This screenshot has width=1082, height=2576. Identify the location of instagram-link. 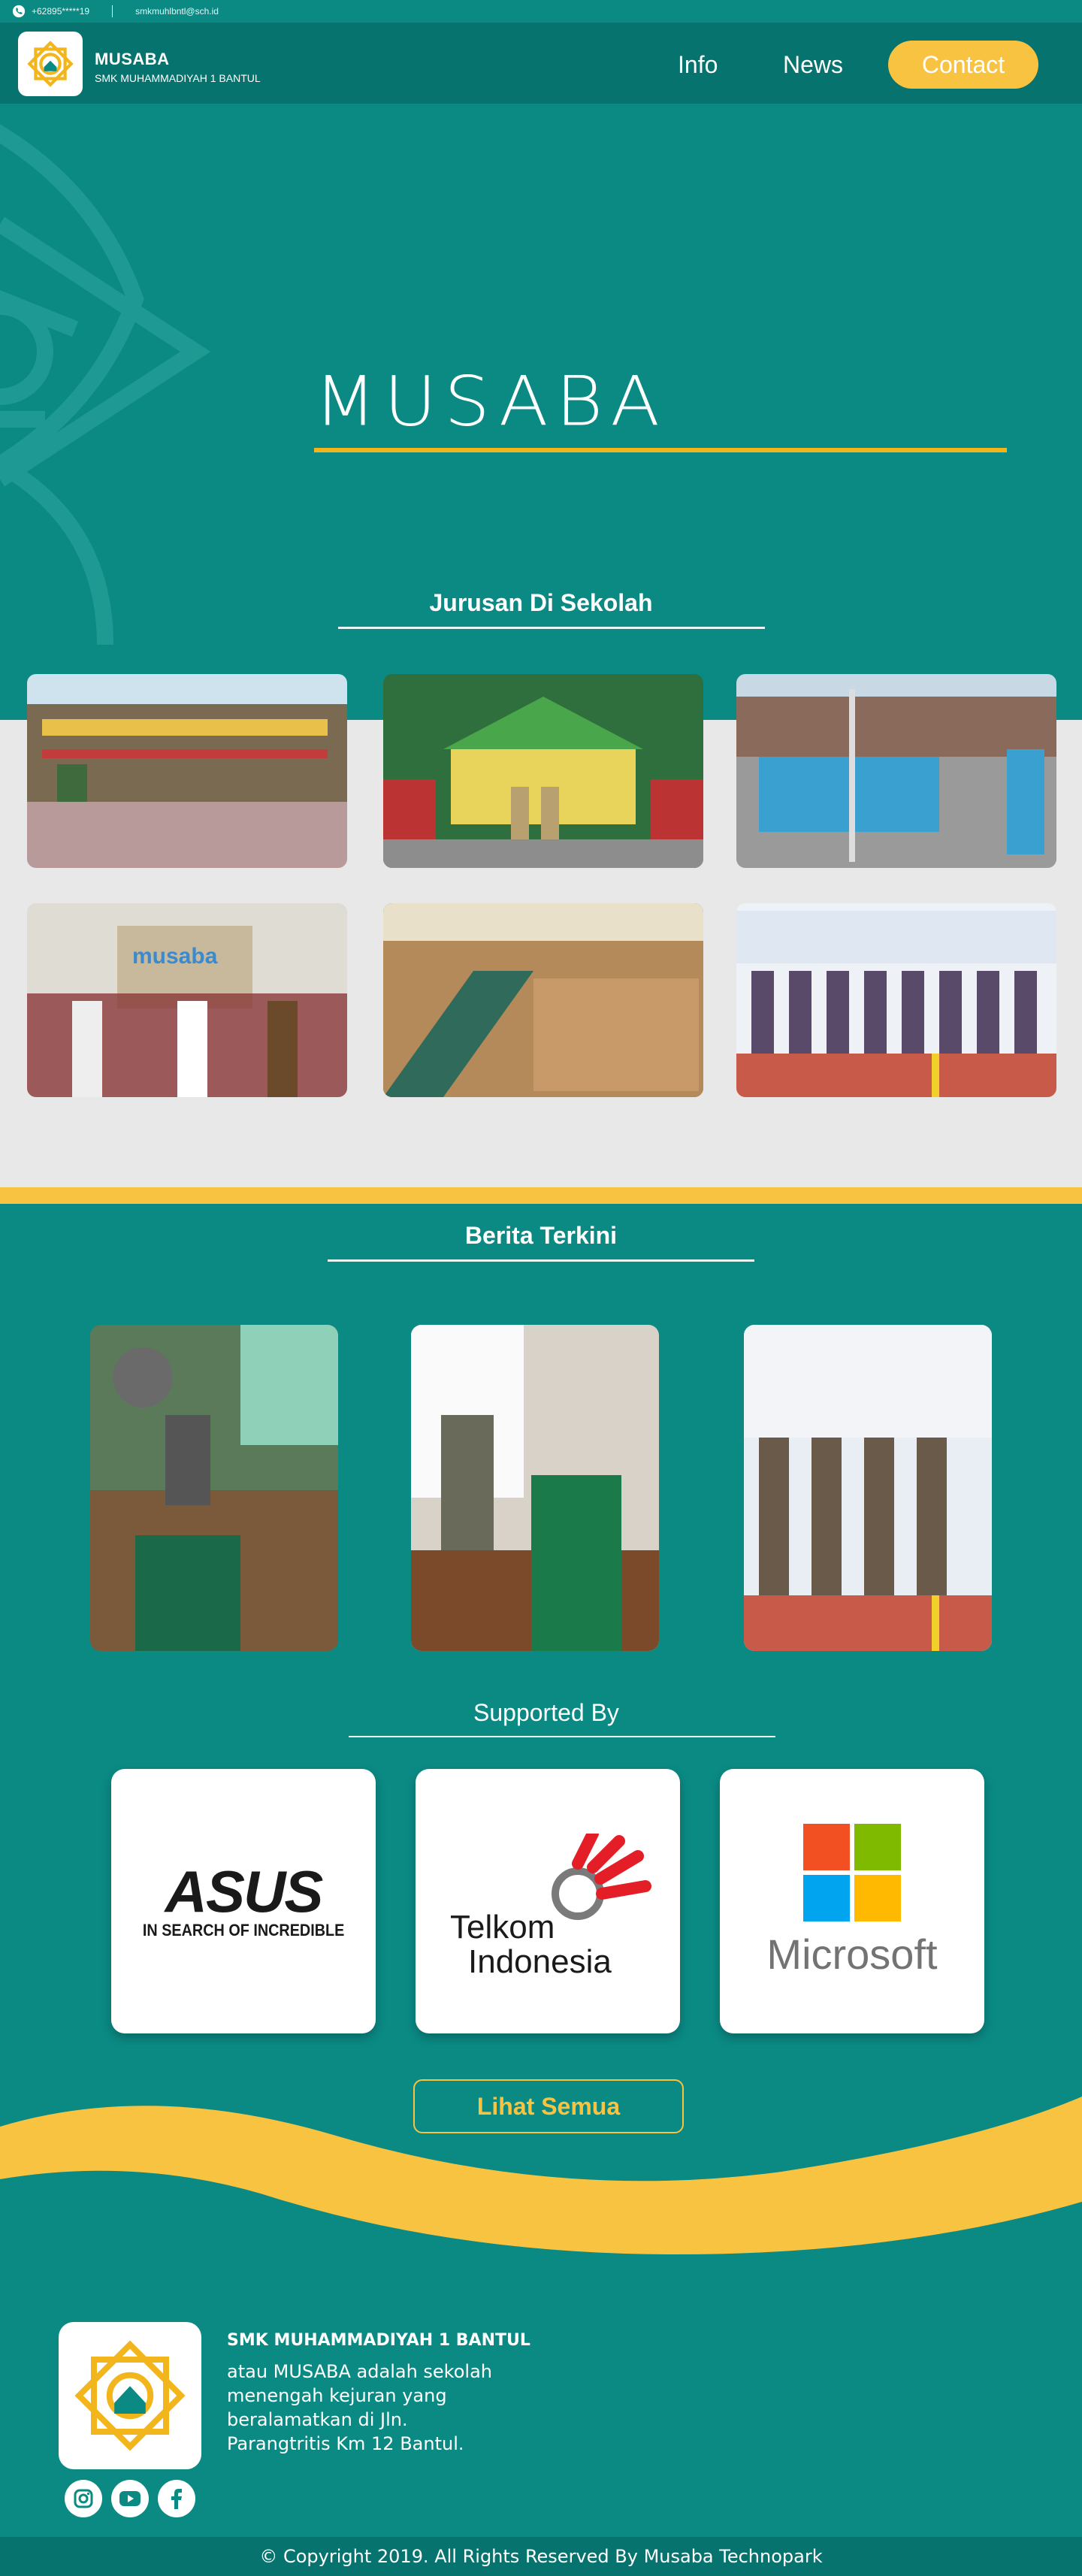
(83, 2498).